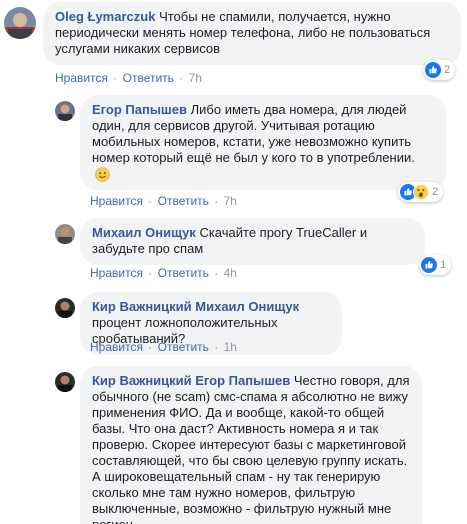  I want to click on timestamp: 1h, so click(230, 347).